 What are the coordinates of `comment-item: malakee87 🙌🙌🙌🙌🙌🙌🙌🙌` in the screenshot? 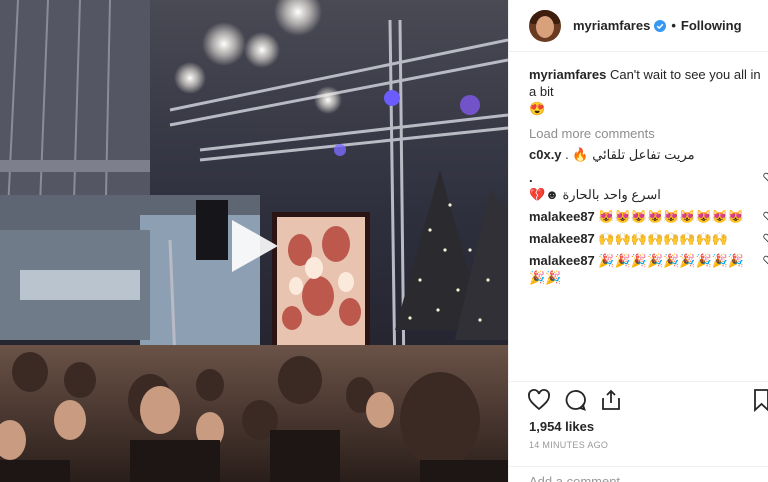 It's located at (648, 238).